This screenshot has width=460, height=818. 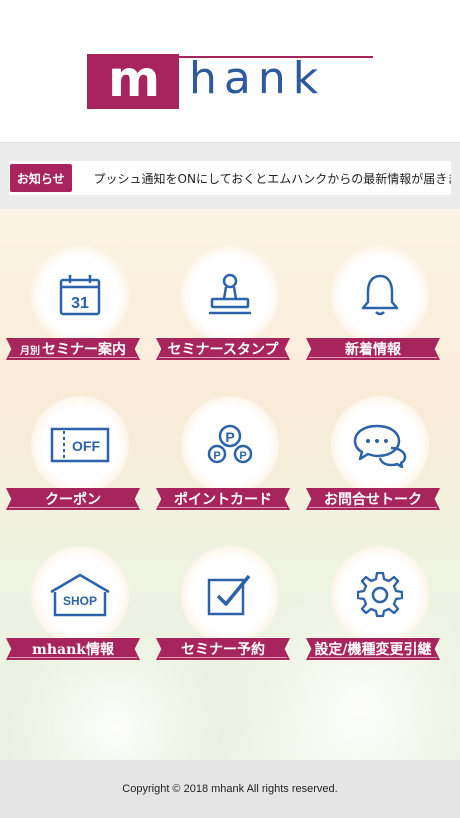 What do you see at coordinates (373, 499) in the screenshot?
I see `menu-label: お問合せトーク` at bounding box center [373, 499].